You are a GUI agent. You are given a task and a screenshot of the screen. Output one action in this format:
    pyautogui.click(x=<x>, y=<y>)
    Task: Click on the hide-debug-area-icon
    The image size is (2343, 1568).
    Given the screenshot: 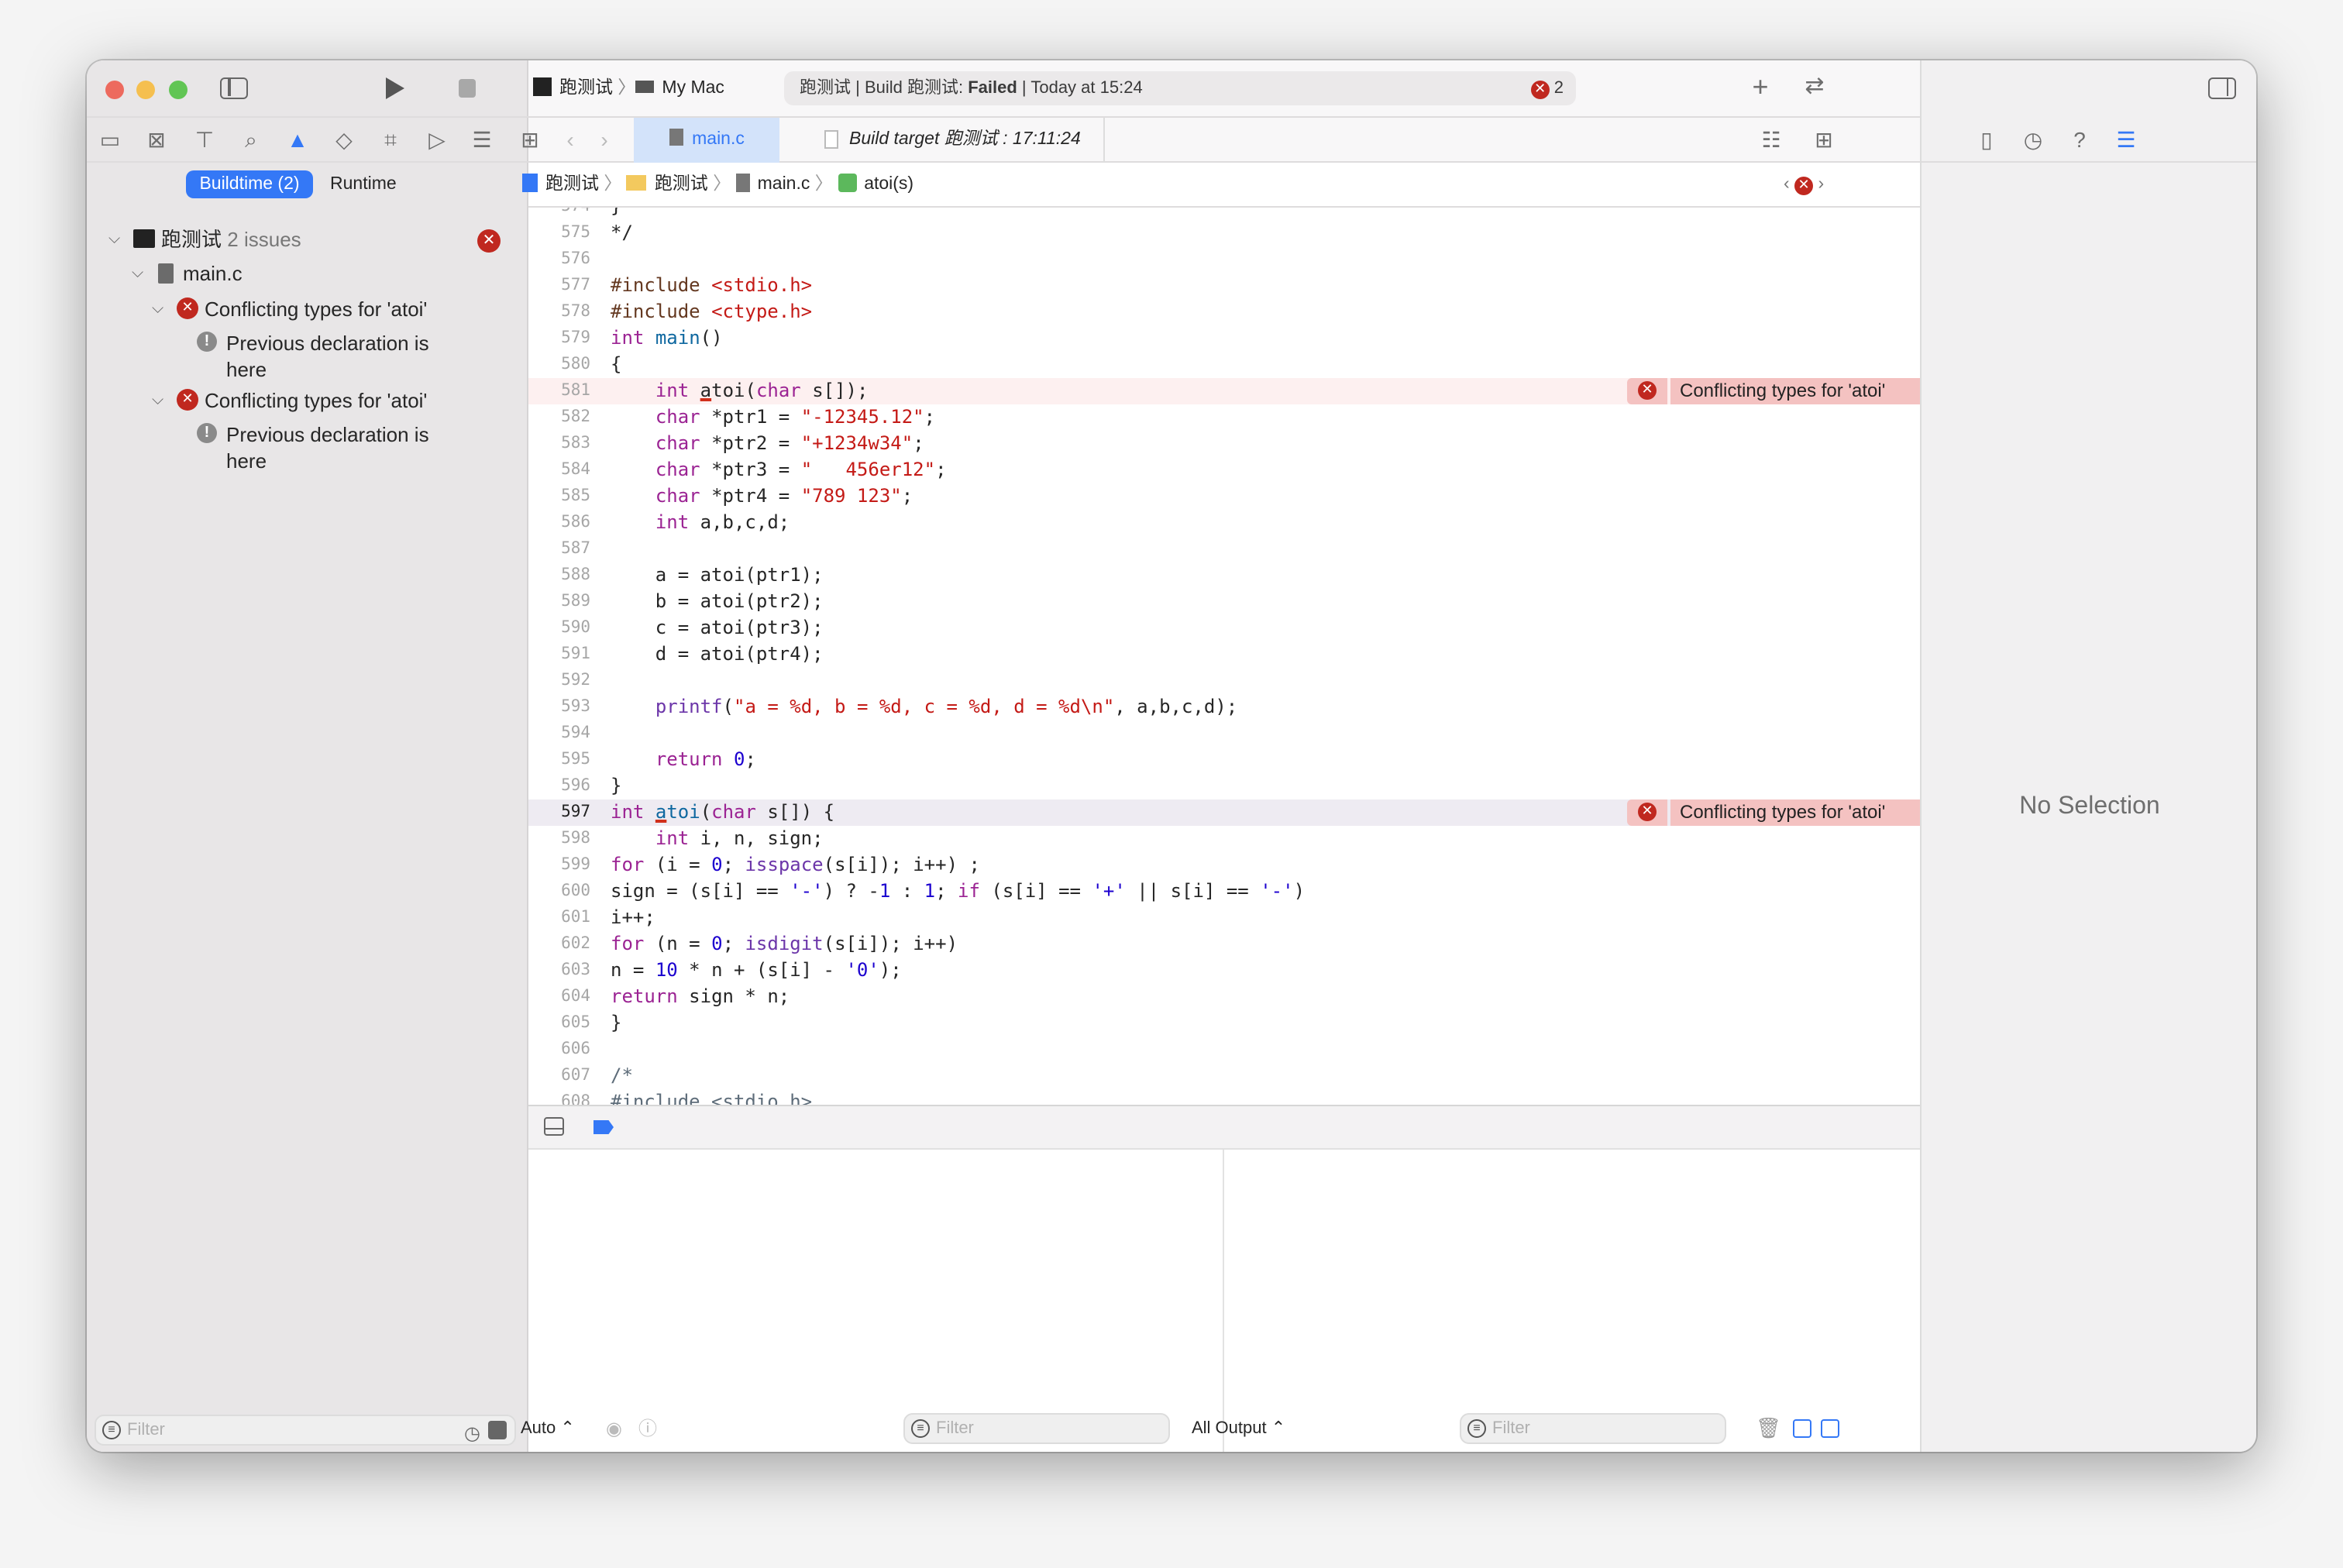 What is the action you would take?
    pyautogui.click(x=554, y=1126)
    